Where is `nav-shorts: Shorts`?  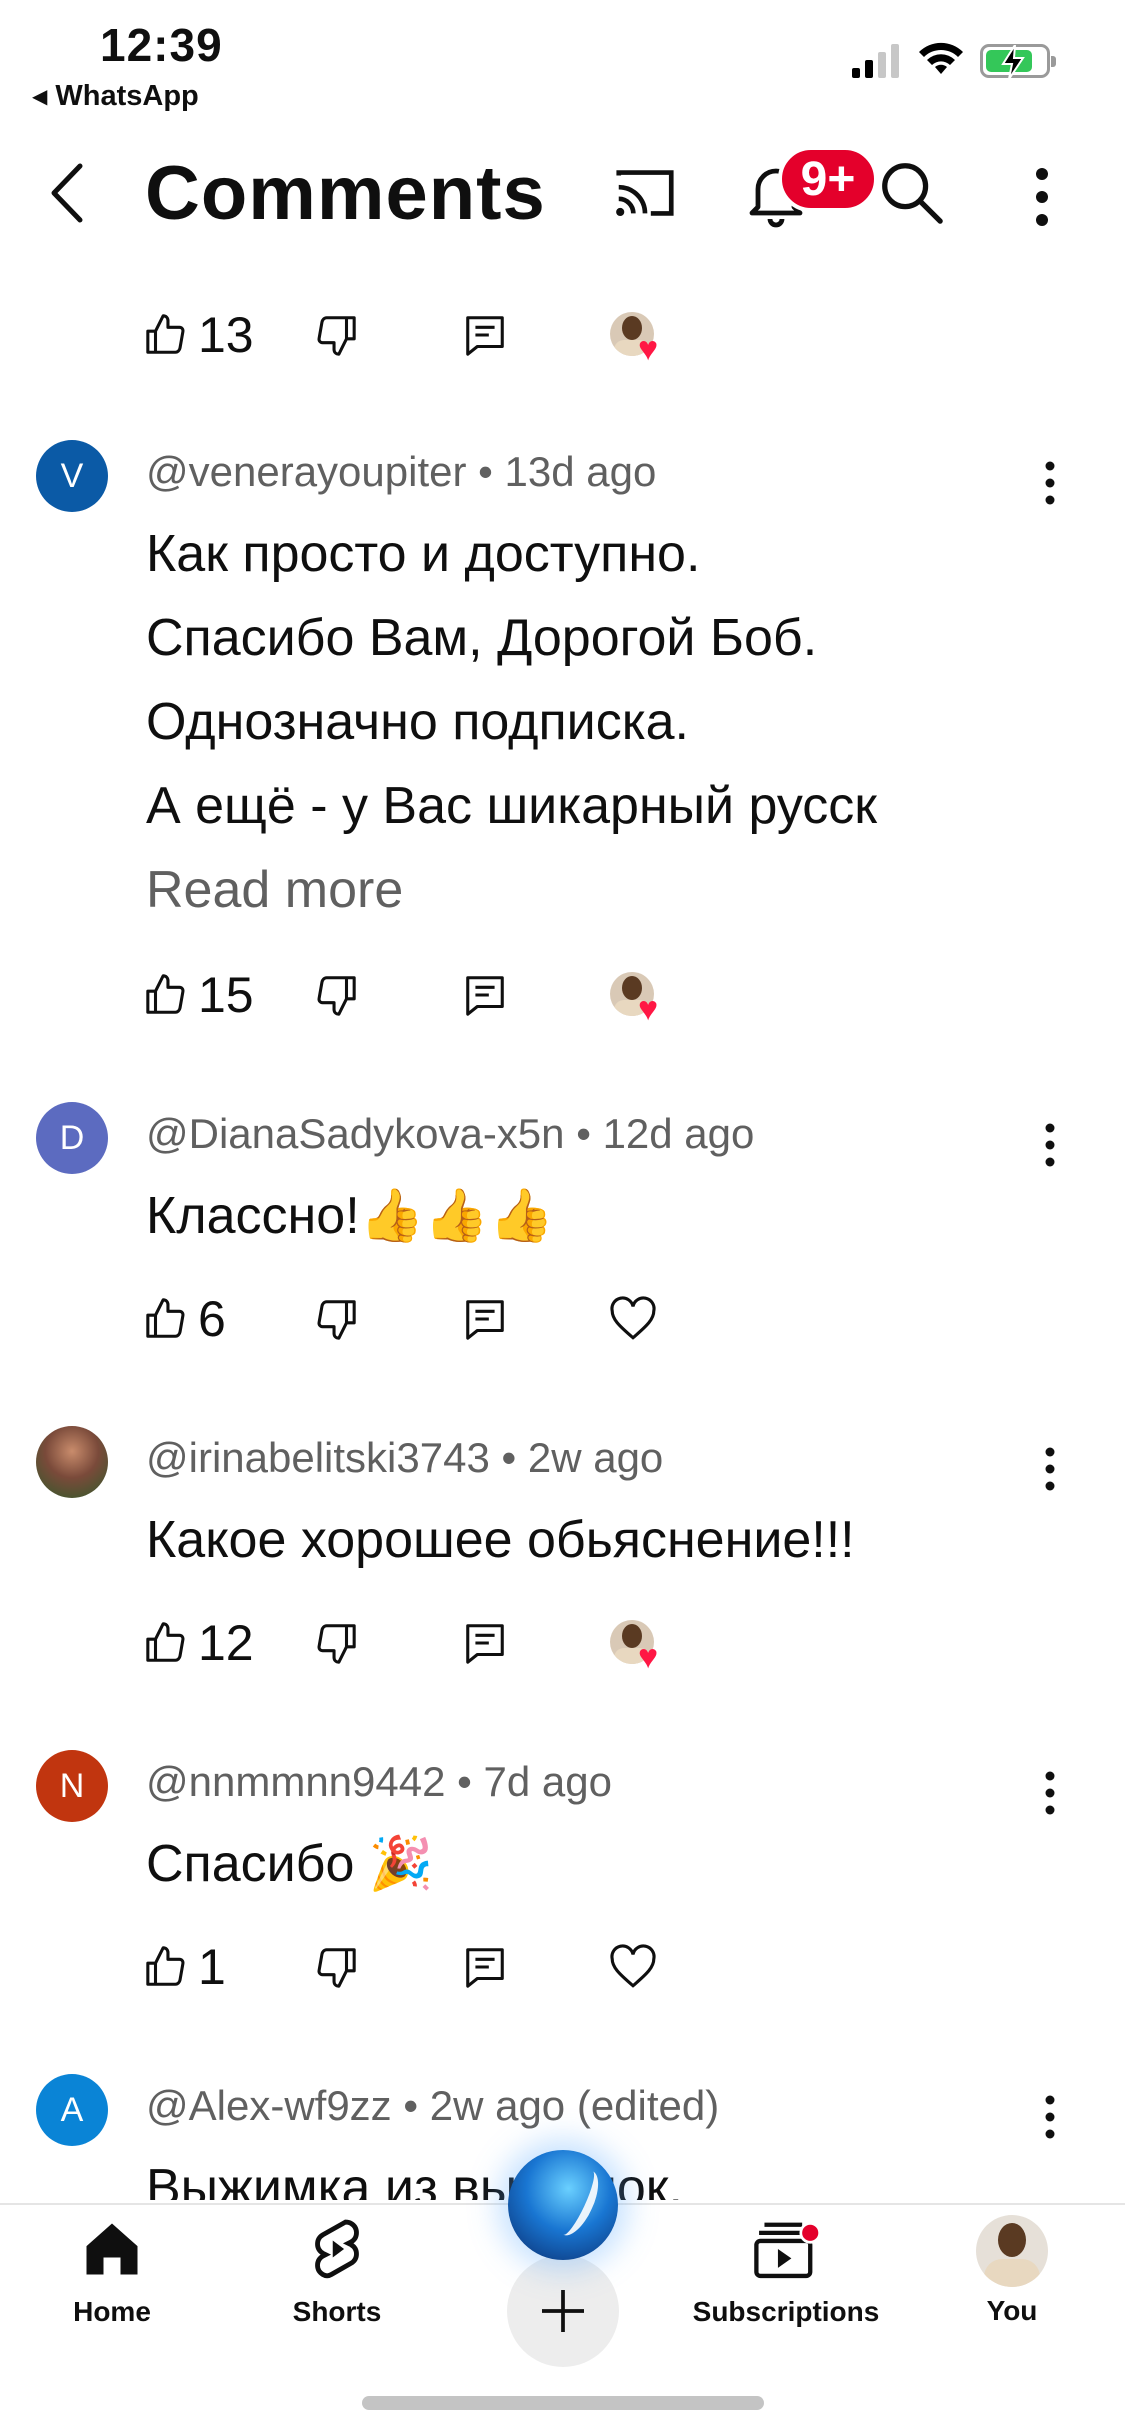
nav-shorts: Shorts is located at coordinates (337, 2271).